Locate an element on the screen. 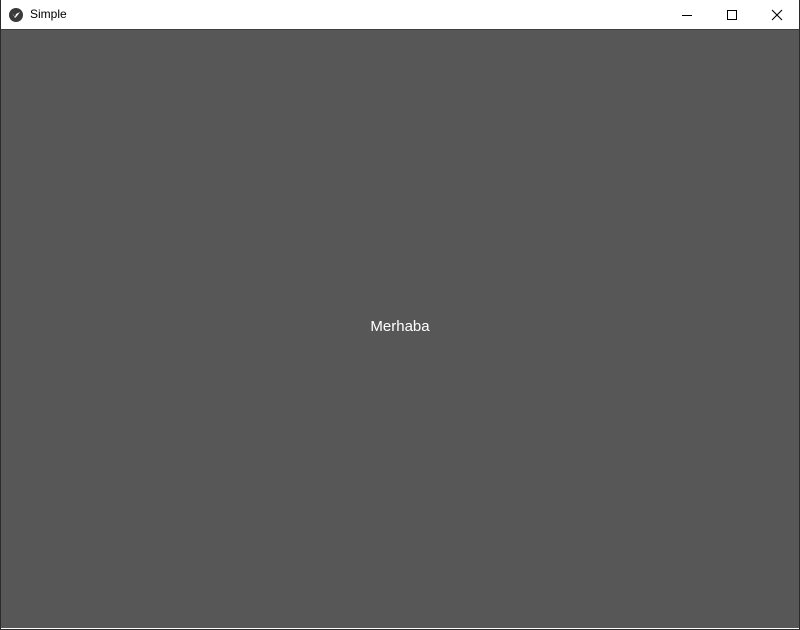 The image size is (800, 630). kivy-logo-icon is located at coordinates (16, 15).